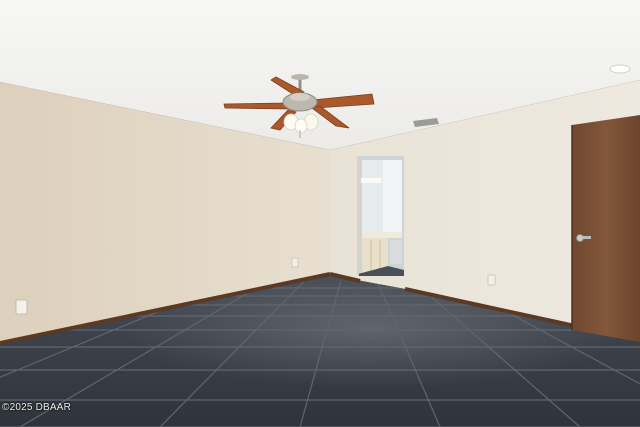 The width and height of the screenshot is (640, 427). Describe the element at coordinates (21, 307) in the screenshot. I see `wall-outlet-left` at that location.